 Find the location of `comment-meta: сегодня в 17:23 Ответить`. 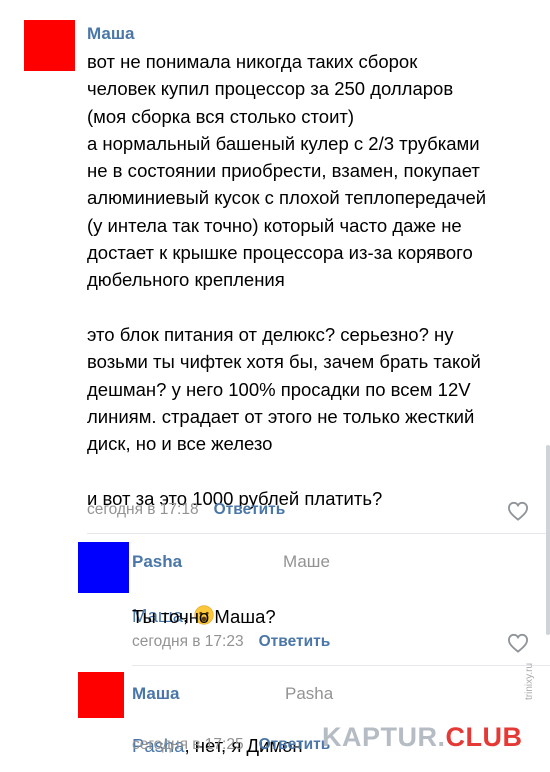

comment-meta: сегодня в 17:23 Ответить is located at coordinates (231, 642).